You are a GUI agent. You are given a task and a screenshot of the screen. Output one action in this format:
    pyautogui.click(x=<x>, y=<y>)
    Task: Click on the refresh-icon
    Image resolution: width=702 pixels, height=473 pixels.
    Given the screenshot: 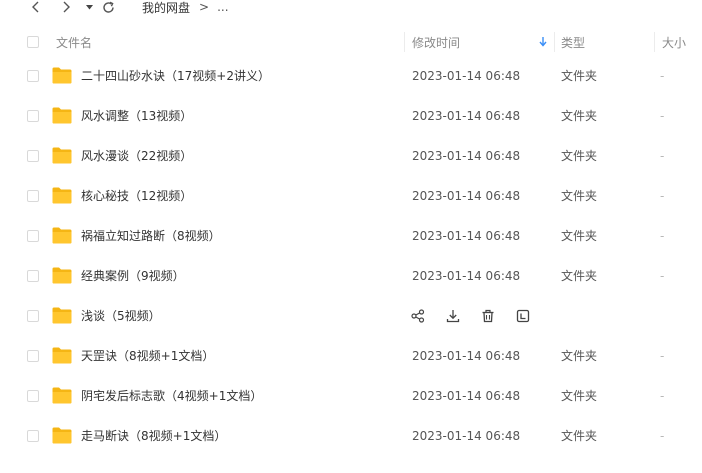 What is the action you would take?
    pyautogui.click(x=108, y=7)
    